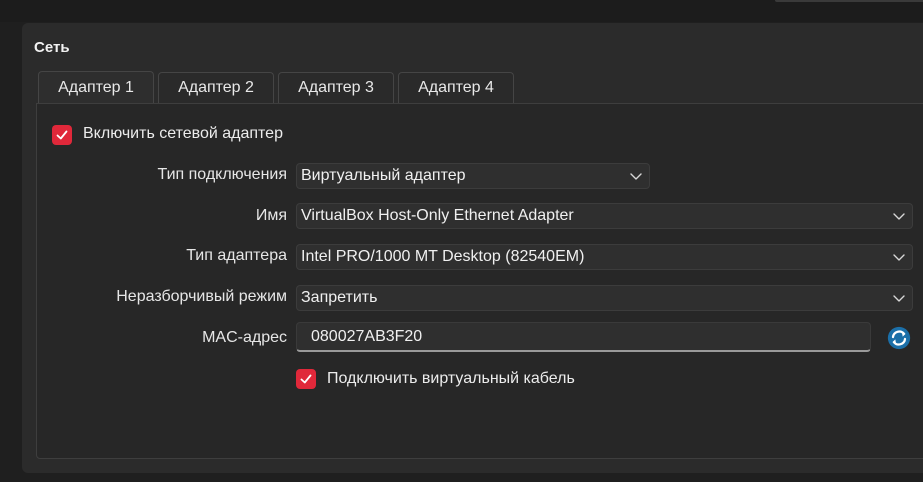 This screenshot has height=482, width=923. I want to click on promiscuous-mode-value: Запретить, so click(339, 297).